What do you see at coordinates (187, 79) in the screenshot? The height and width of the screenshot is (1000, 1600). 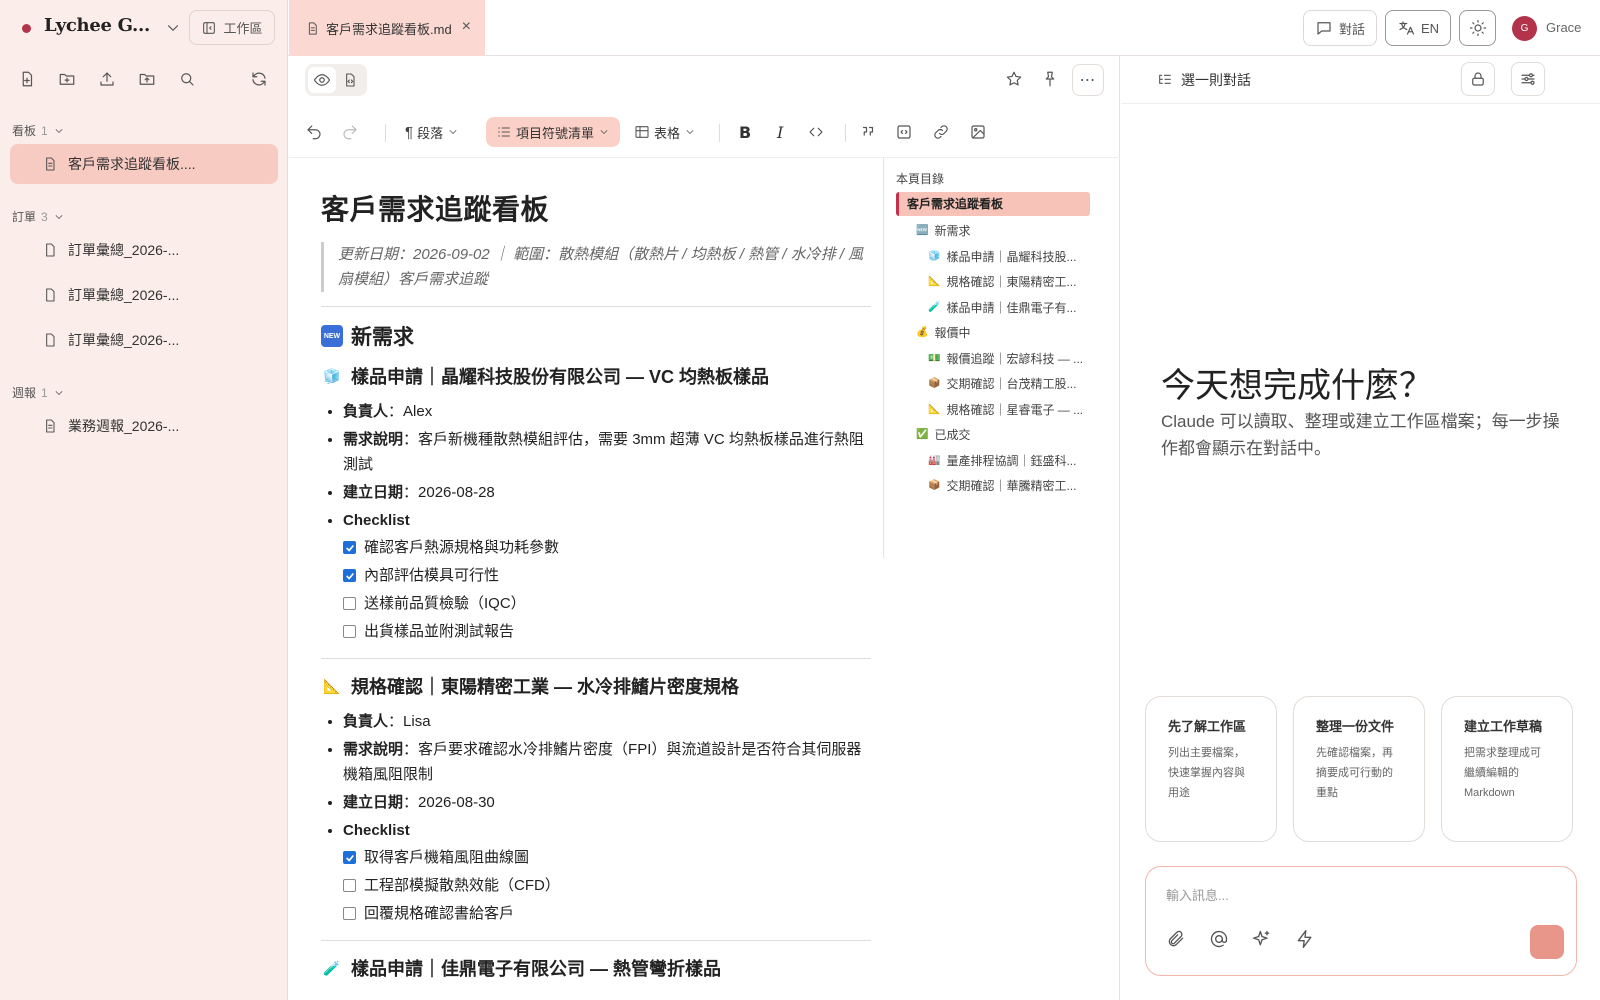 I see `search-icon` at bounding box center [187, 79].